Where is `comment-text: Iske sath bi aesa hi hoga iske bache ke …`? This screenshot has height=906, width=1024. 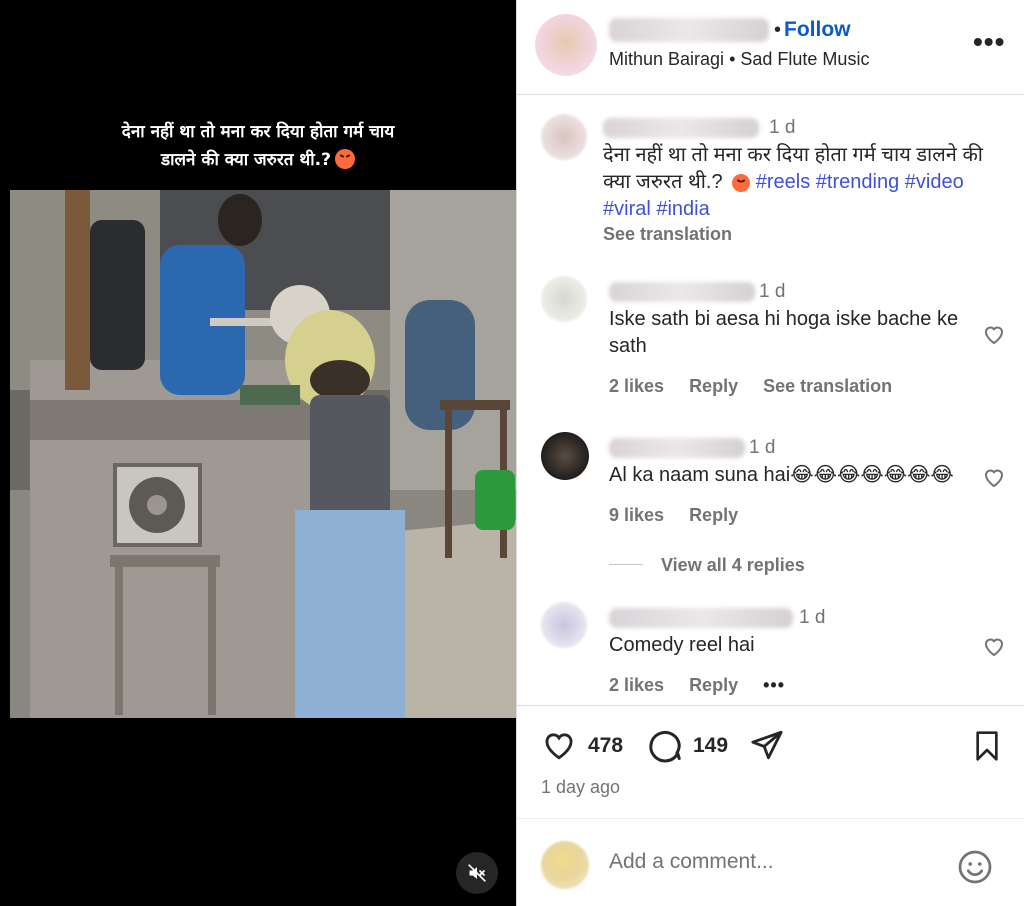
comment-text: Iske sath bi aesa hi hoga iske bache ke … is located at coordinates (784, 332).